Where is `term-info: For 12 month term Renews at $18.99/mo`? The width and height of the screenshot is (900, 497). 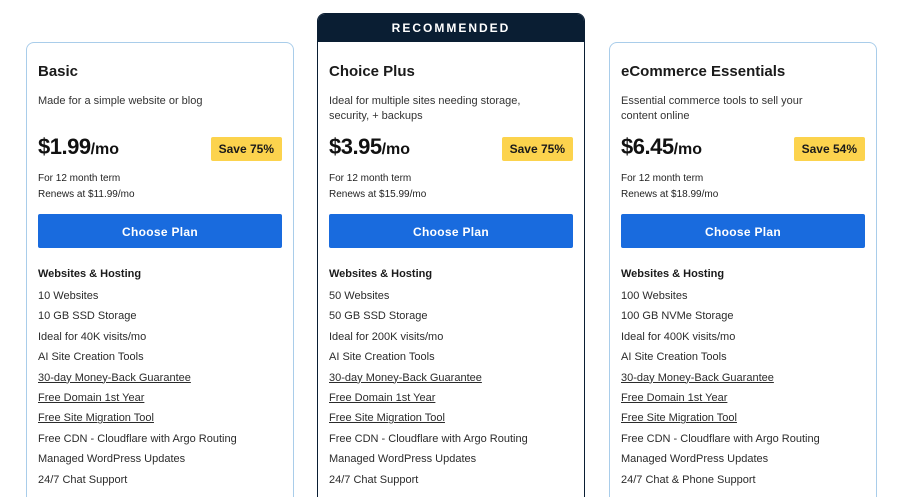
term-info: For 12 month term Renews at $18.99/mo is located at coordinates (669, 187).